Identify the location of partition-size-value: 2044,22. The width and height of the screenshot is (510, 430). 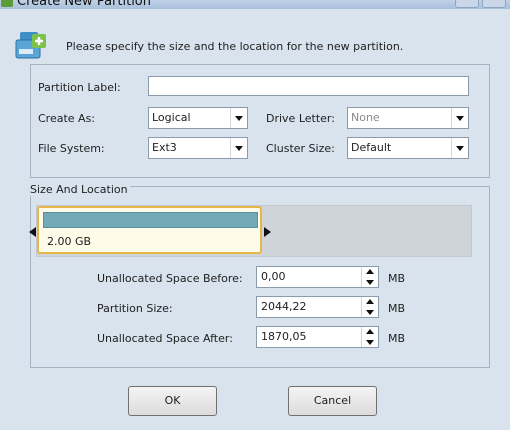
(284, 306).